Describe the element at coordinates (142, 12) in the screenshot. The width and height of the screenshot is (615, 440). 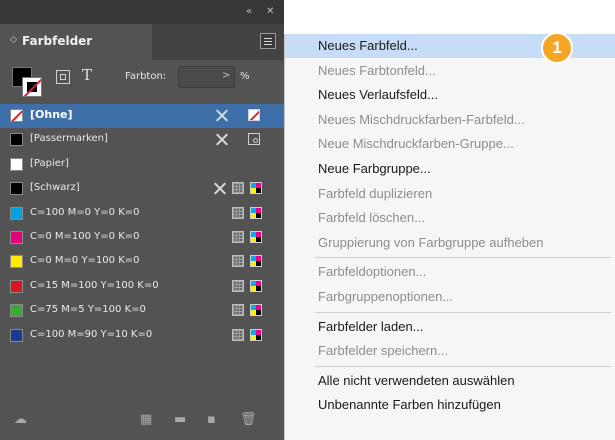
I see `panel-title-bar: « ✕` at that location.